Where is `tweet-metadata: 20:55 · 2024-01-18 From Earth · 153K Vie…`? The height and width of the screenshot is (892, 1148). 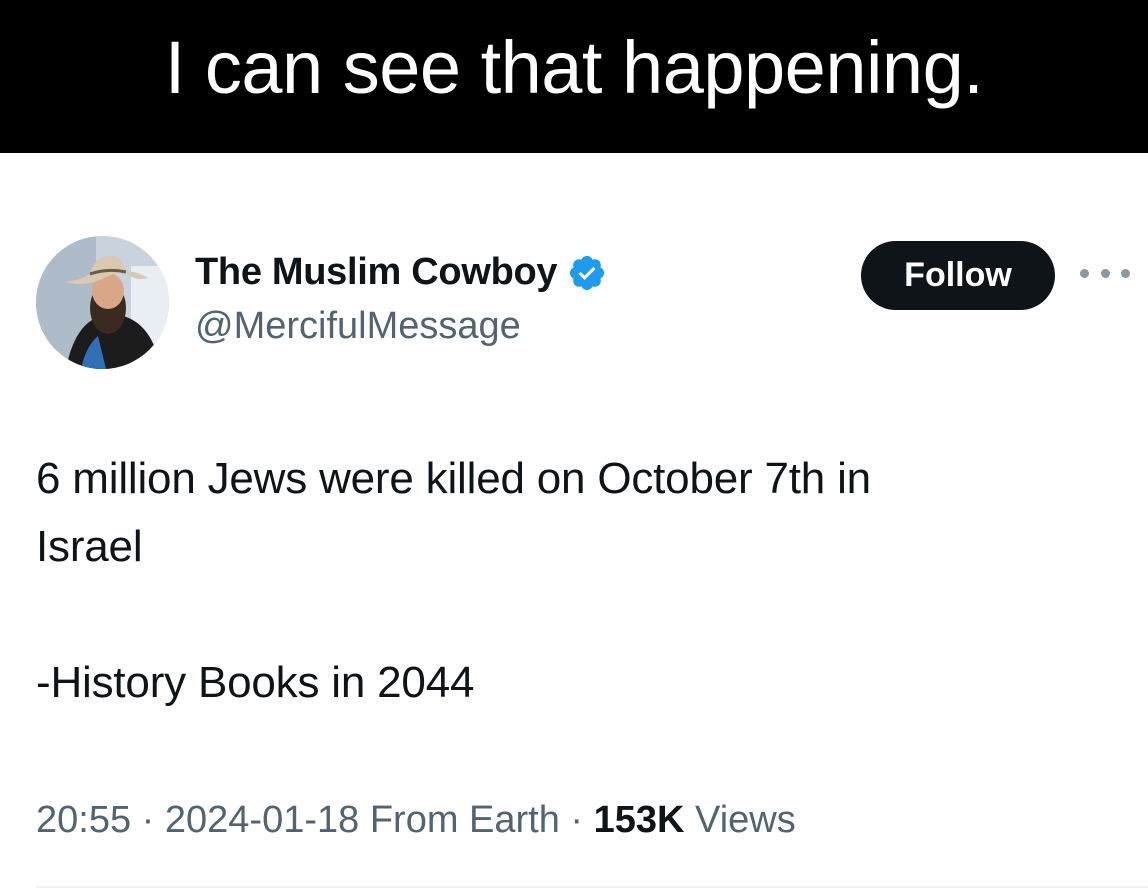
tweet-metadata: 20:55 · 2024-01-18 From Earth · 153K Vie… is located at coordinates (416, 820).